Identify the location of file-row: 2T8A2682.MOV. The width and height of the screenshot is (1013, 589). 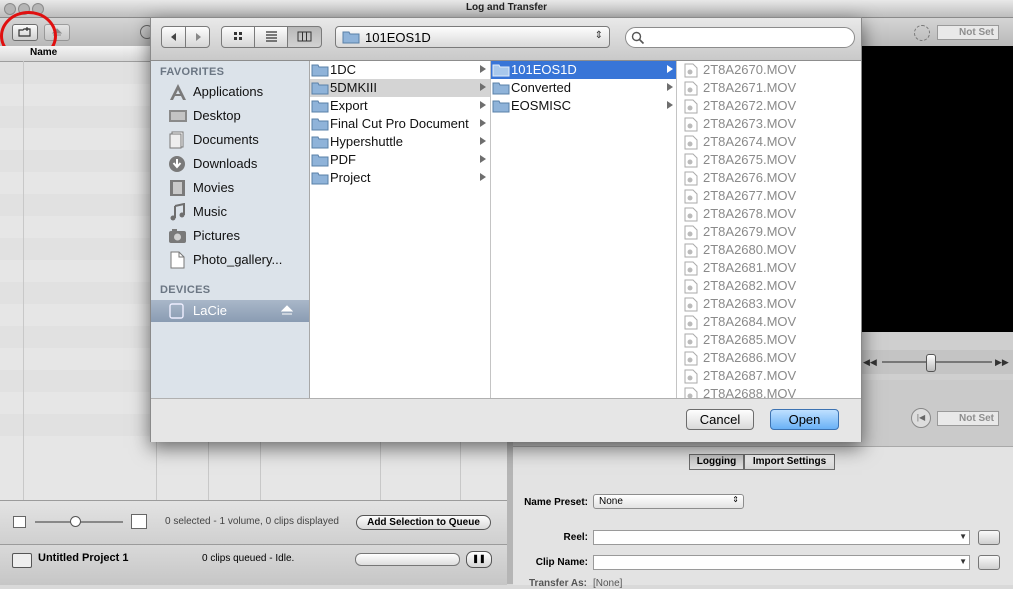
(768, 286).